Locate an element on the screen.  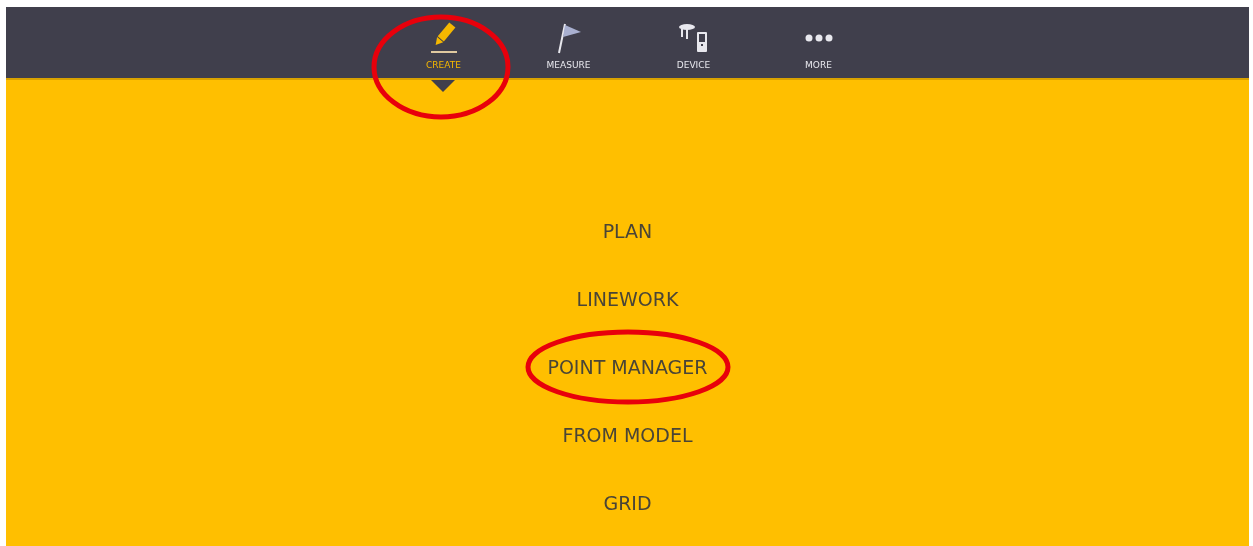
menu-item: LINEWORK is located at coordinates (627, 299).